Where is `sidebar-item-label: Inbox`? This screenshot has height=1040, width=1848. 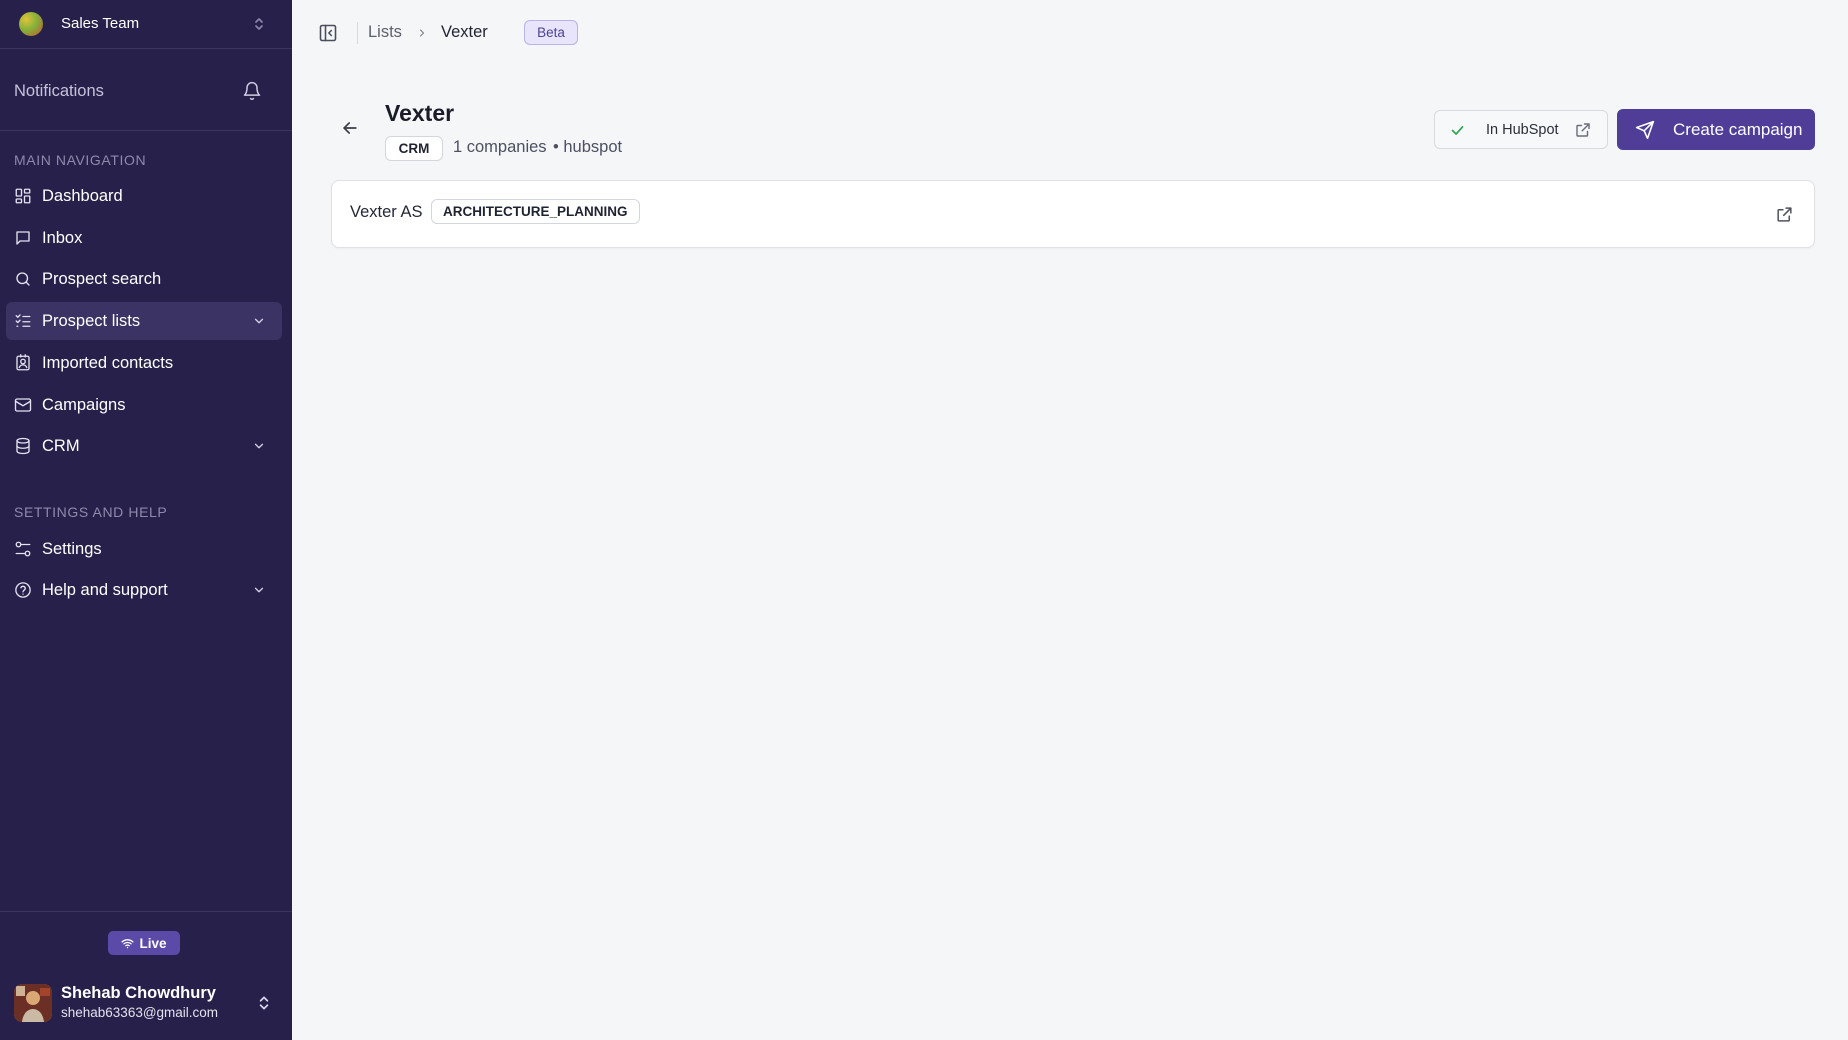 sidebar-item-label: Inbox is located at coordinates (62, 238).